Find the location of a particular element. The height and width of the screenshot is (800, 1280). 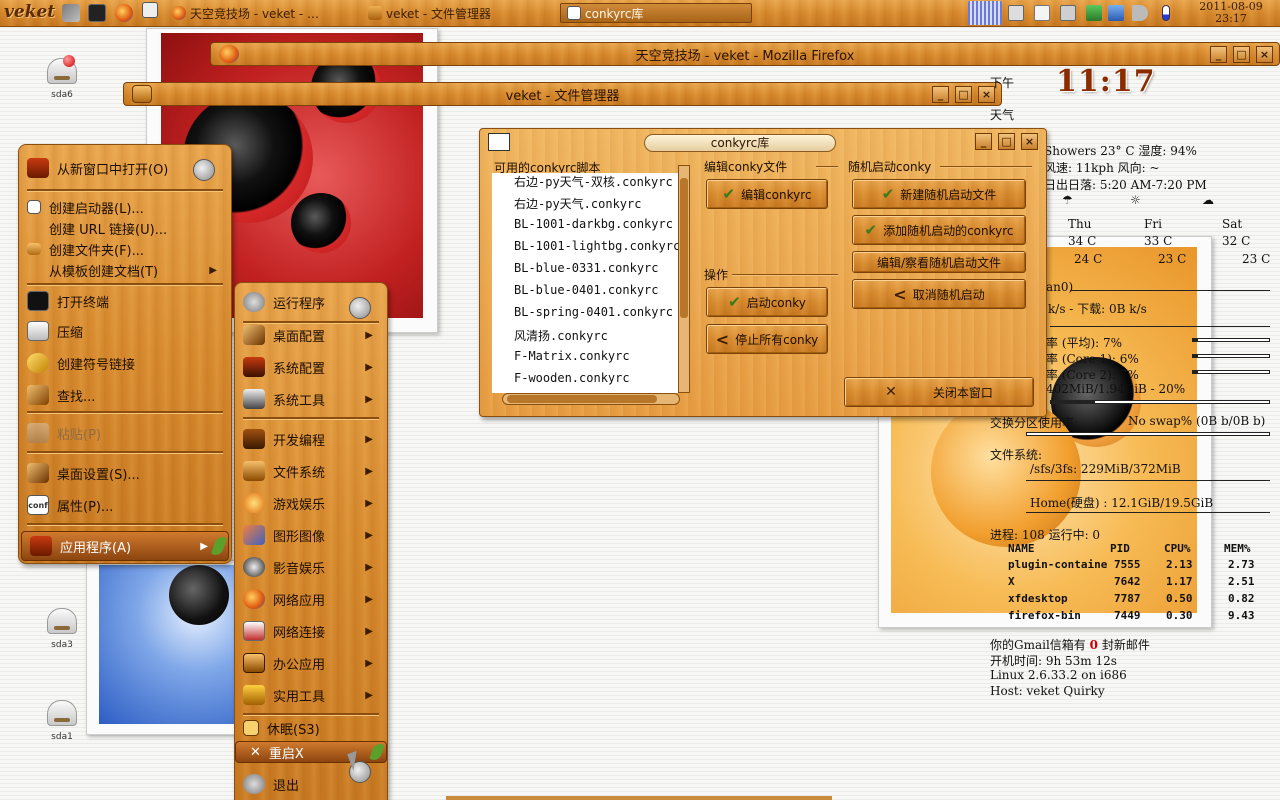

multimedia-icon is located at coordinates (254, 567).